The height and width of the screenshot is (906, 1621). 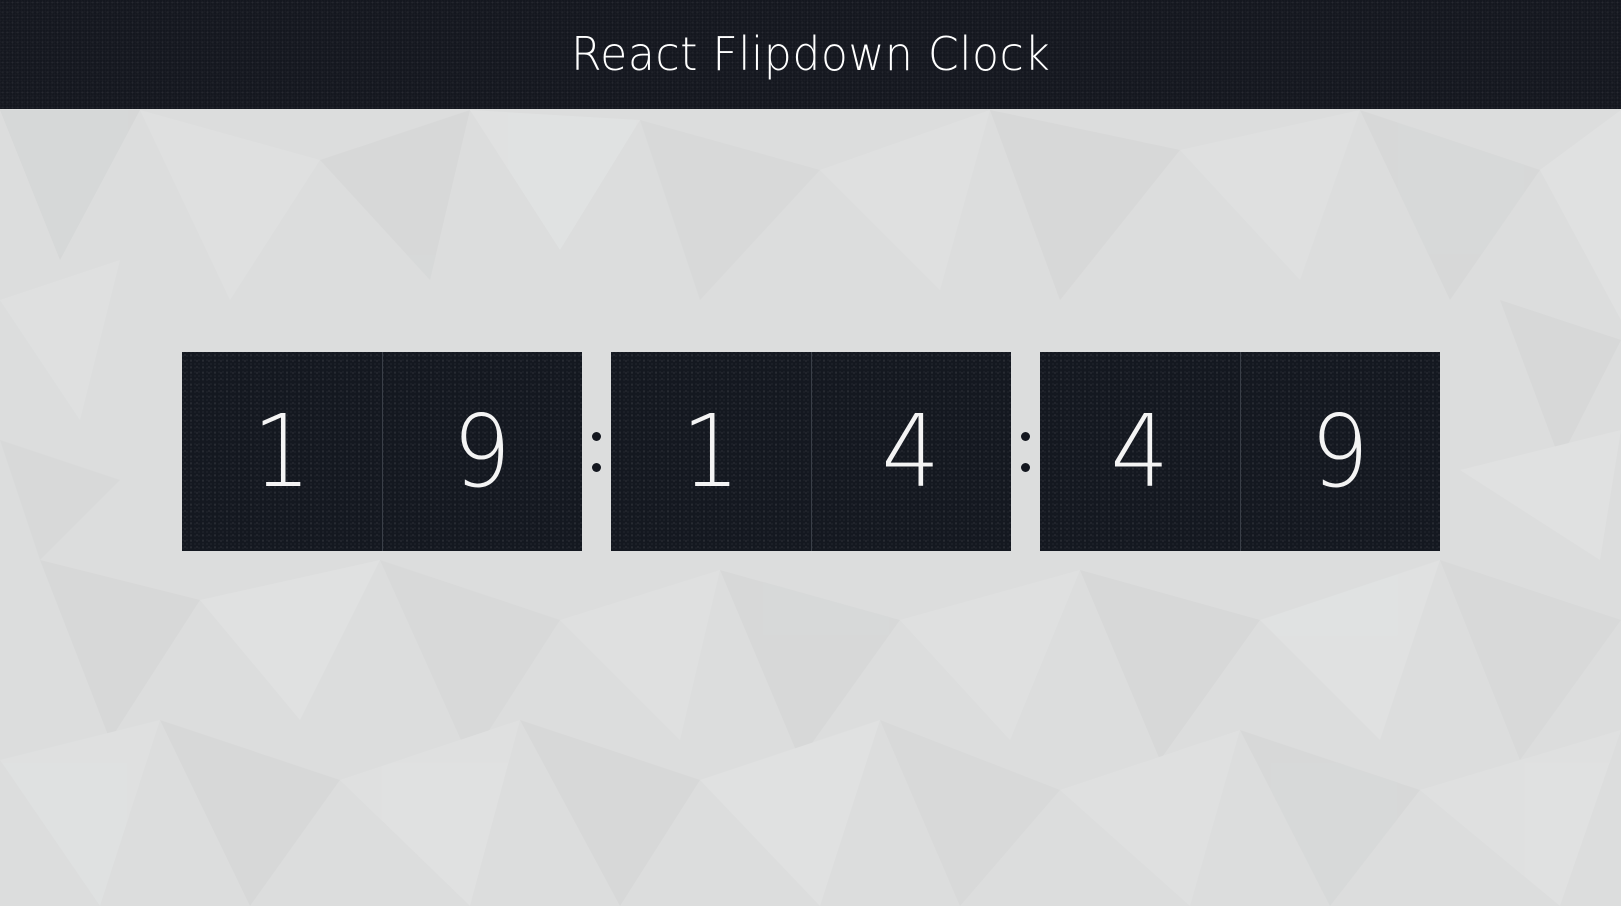 I want to click on seconds-ones-digit: 9, so click(x=1340, y=451).